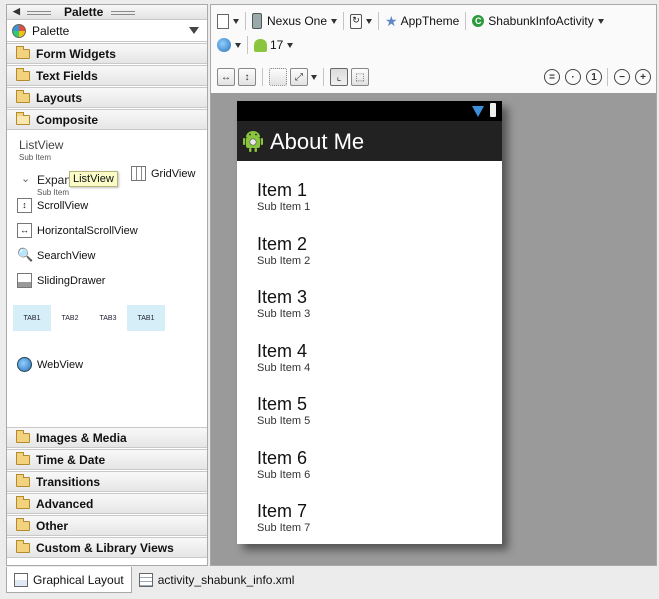 Image resolution: width=659 pixels, height=599 pixels. Describe the element at coordinates (217, 580) in the screenshot. I see `tab-xml-source: activity_shabunk_info.xml` at that location.